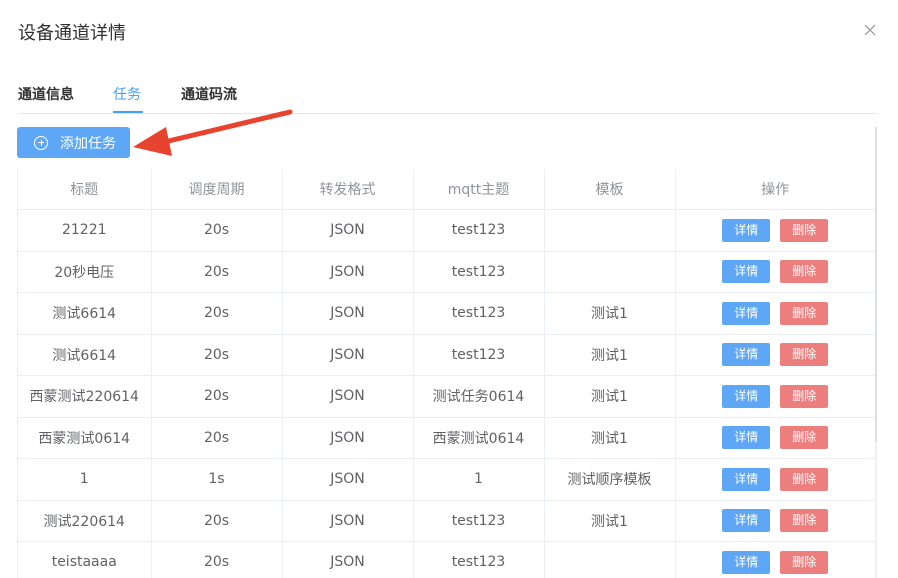 This screenshot has height=578, width=898. I want to click on table-row: teistaaaa 20s JSON test123 详情 删除, so click(446, 559).